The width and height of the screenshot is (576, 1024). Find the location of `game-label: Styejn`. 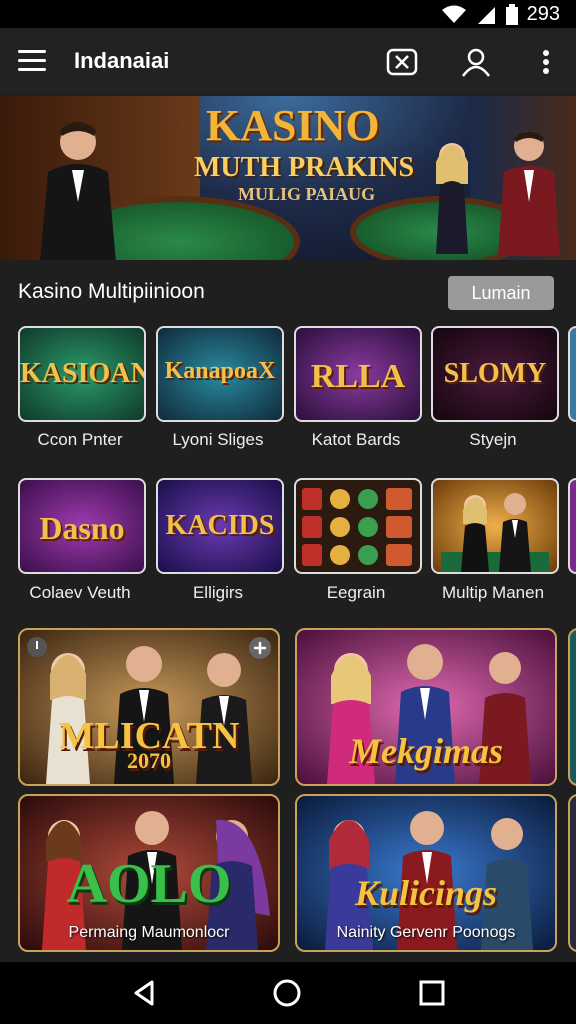

game-label: Styejn is located at coordinates (493, 439).